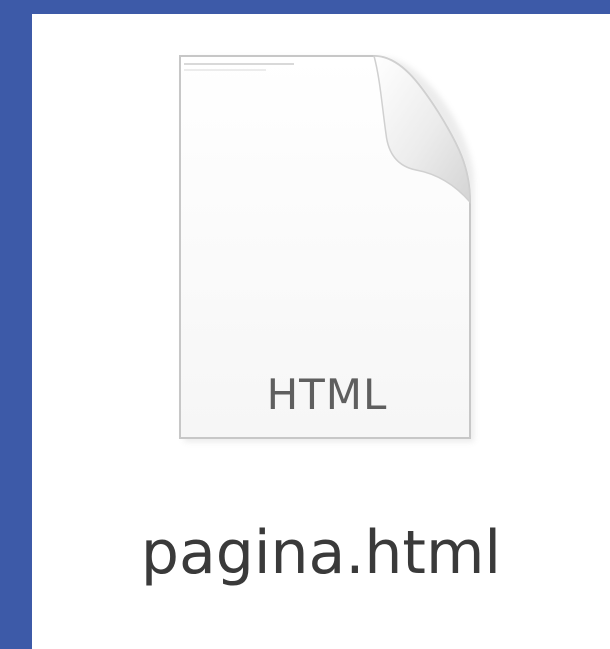  I want to click on file-name-label: pagina.html, so click(321, 553).